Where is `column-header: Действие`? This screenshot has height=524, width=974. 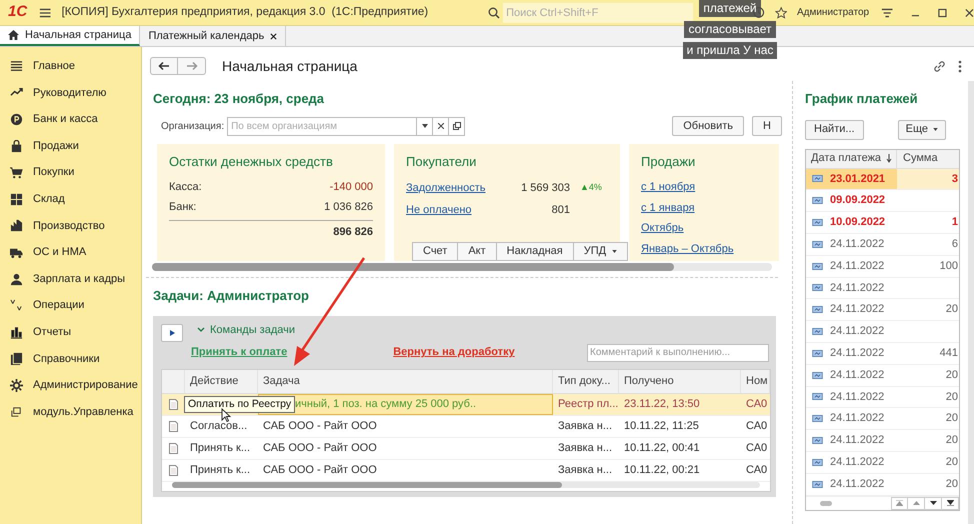
column-header: Действие is located at coordinates (221, 381).